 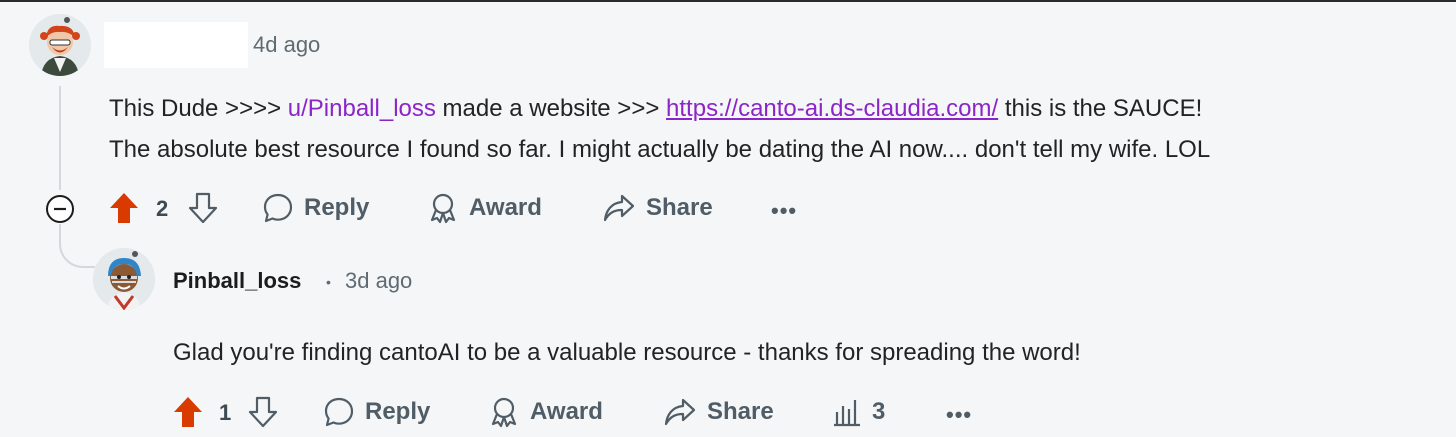 What do you see at coordinates (679, 207) in the screenshot?
I see `share-label: Share` at bounding box center [679, 207].